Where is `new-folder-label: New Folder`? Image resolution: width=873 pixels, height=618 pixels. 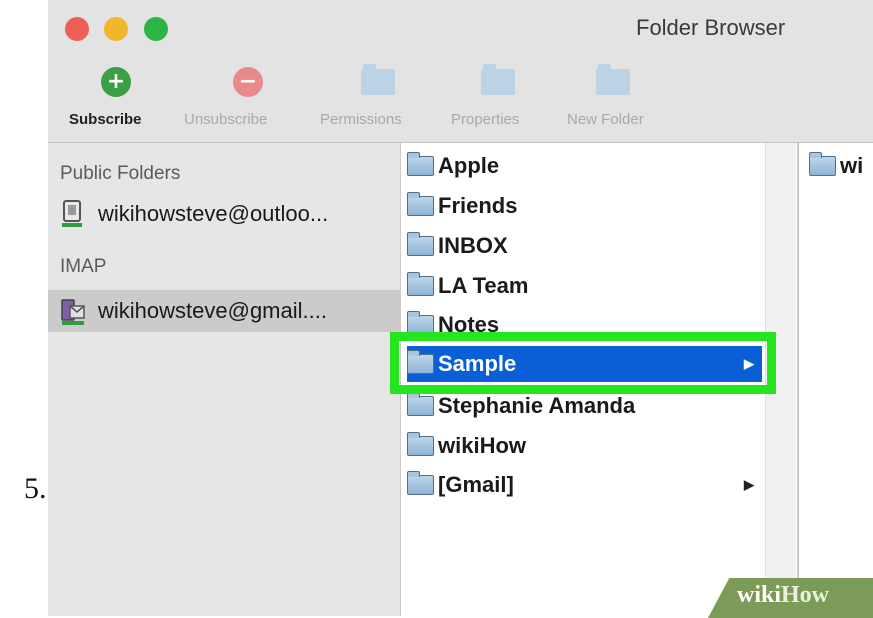
new-folder-label: New Folder is located at coordinates (605, 119).